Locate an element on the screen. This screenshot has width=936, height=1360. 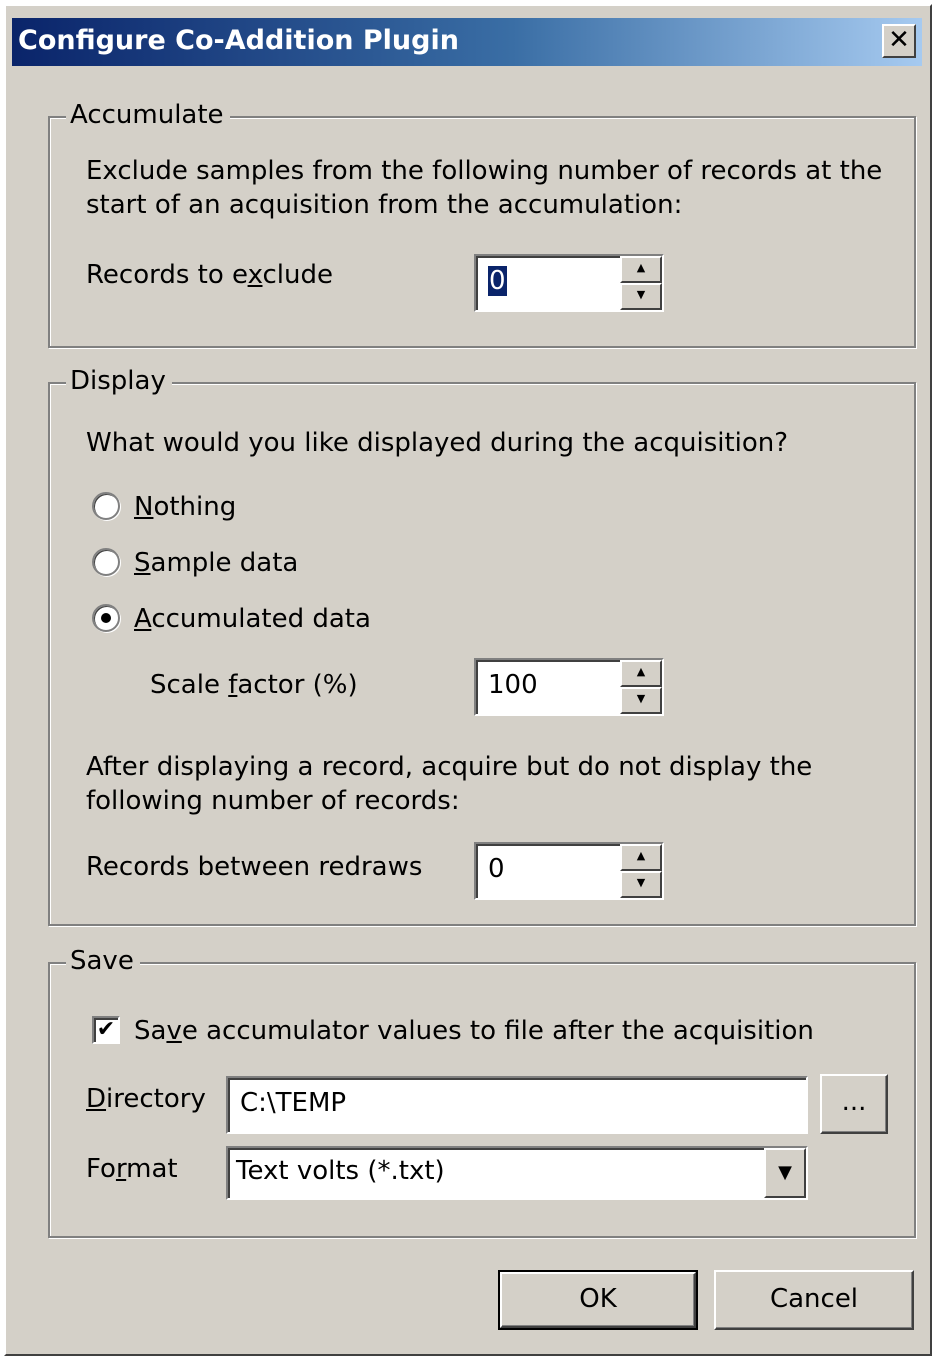
format-dropdown-button: ▼ is located at coordinates (785, 1173).